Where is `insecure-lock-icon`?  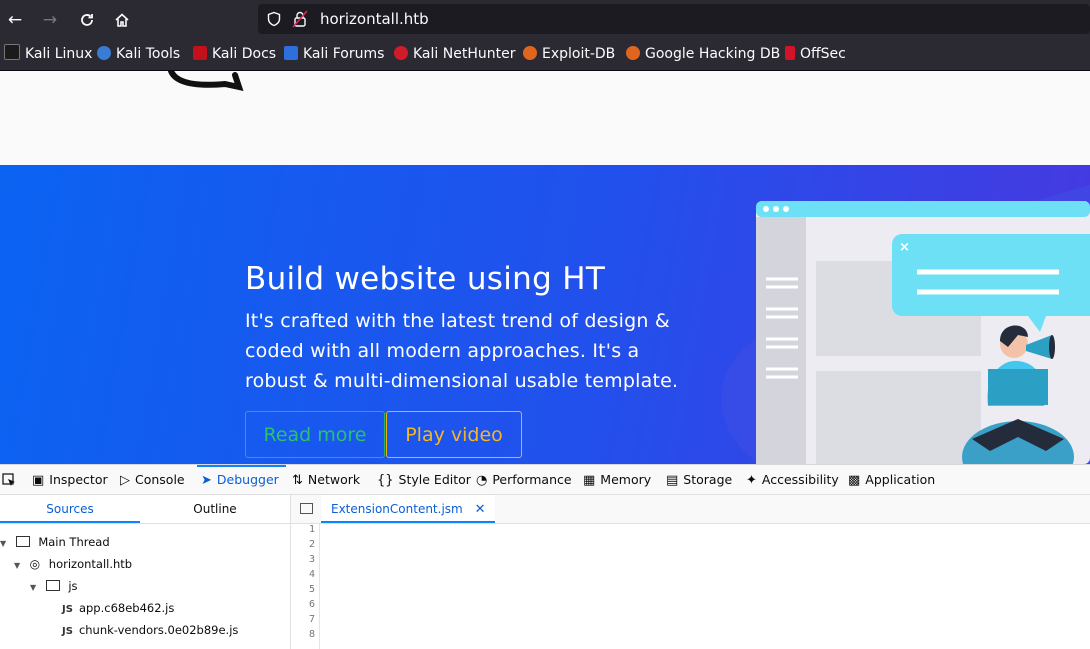
insecure-lock-icon is located at coordinates (300, 21).